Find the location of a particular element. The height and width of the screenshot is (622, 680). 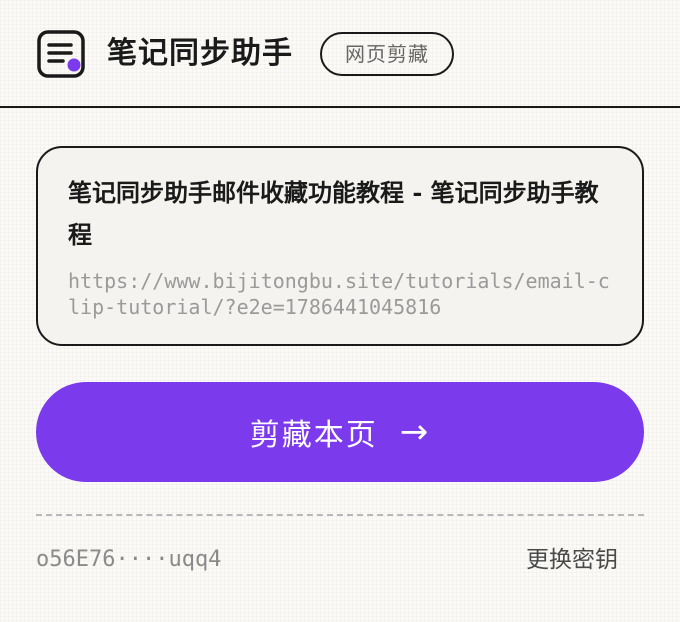

notes-list-icon is located at coordinates (61, 54).